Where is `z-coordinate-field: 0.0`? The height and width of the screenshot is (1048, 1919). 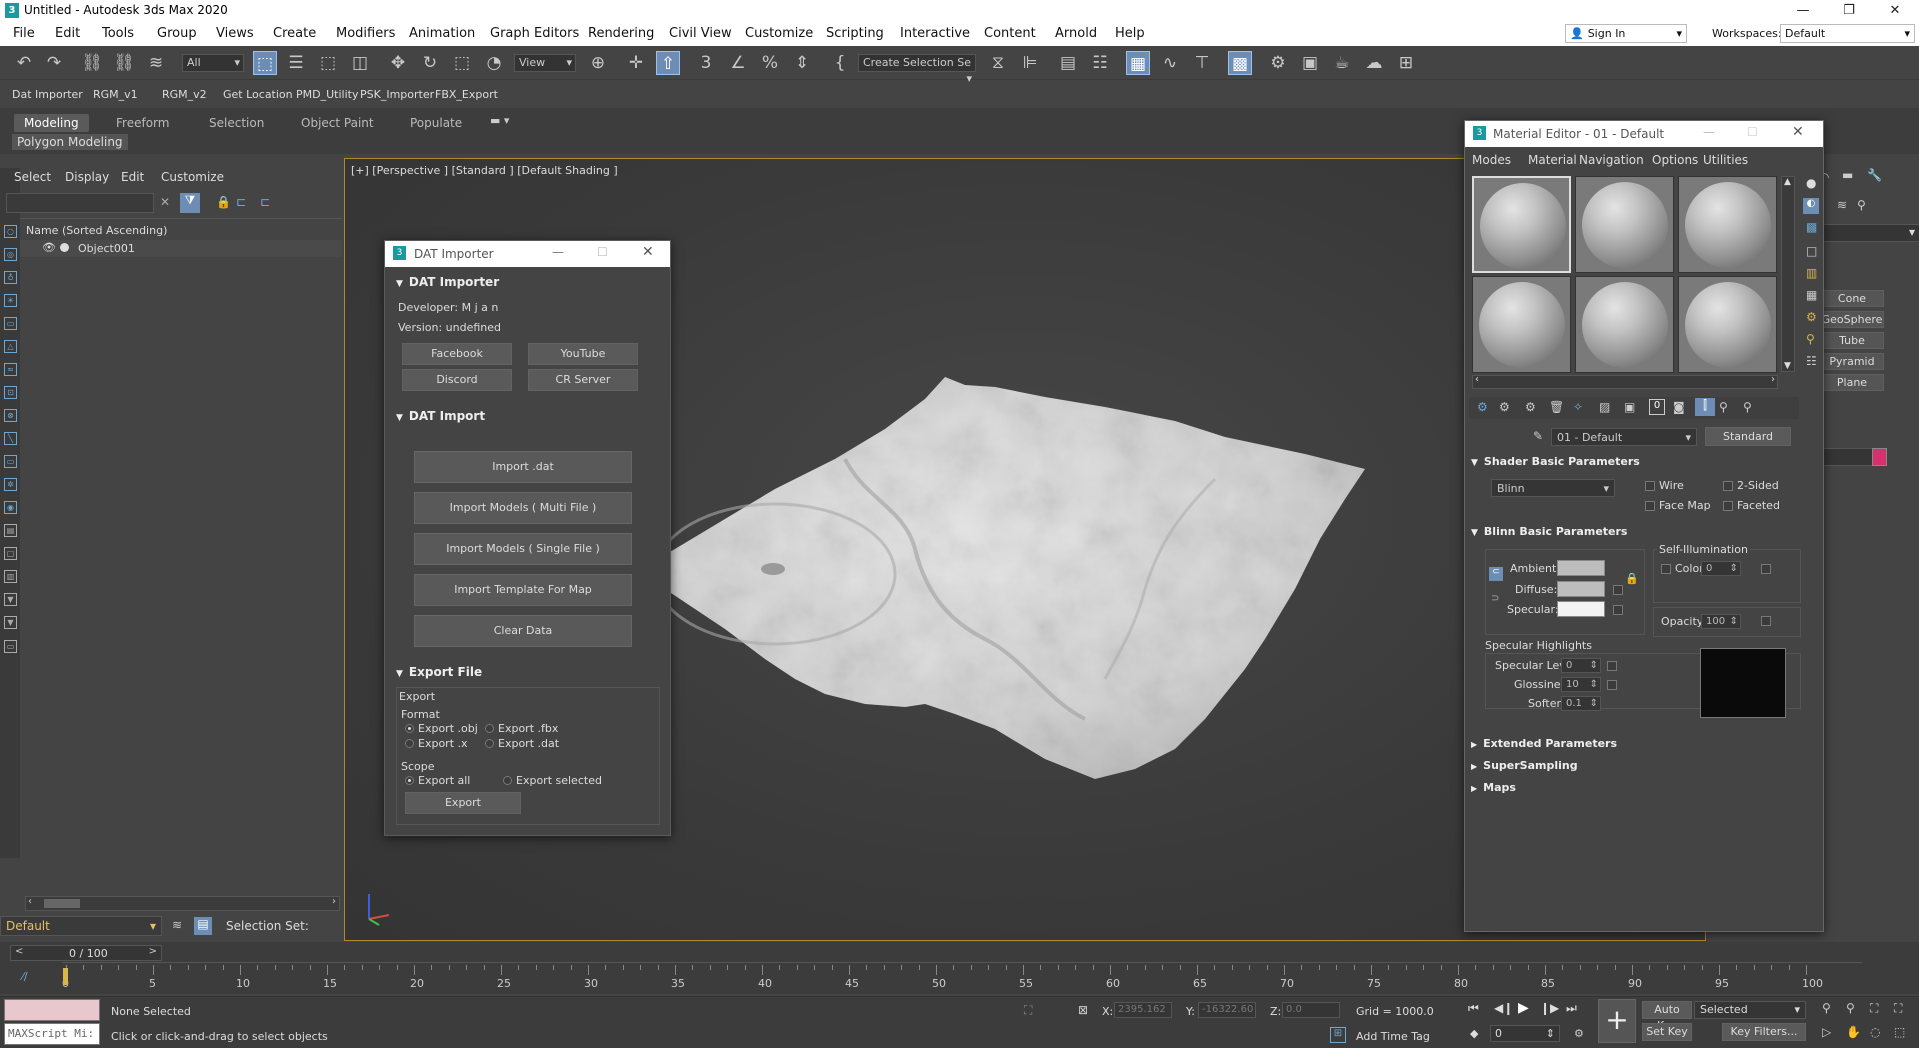
z-coordinate-field: 0.0 is located at coordinates (1311, 1010).